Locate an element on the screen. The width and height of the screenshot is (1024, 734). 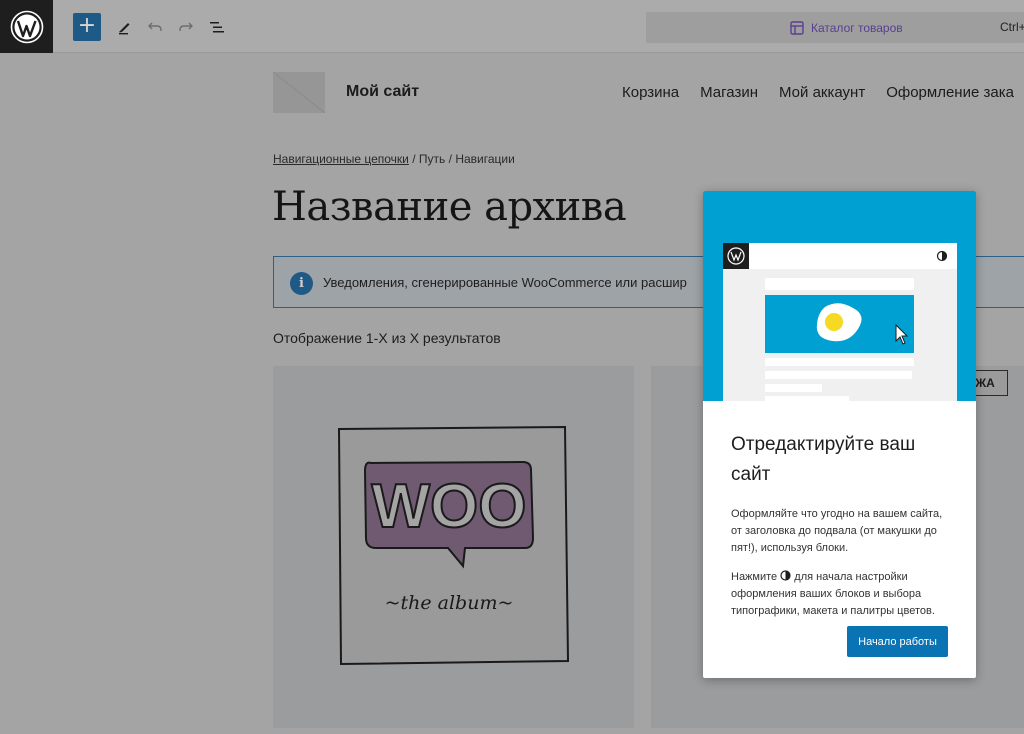
product-image-title: WOO is located at coordinates (449, 506).